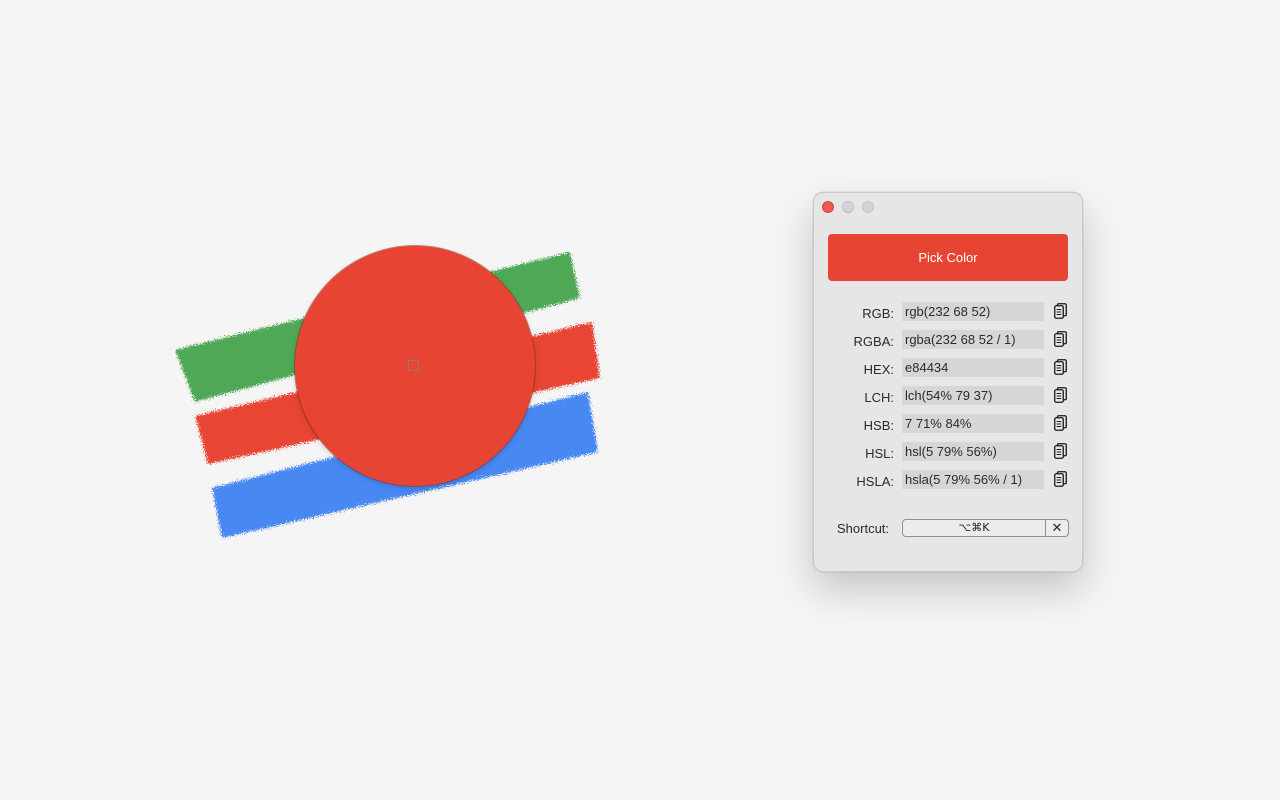  Describe the element at coordinates (974, 528) in the screenshot. I see `shortcut-value: ⌥⌘K` at that location.